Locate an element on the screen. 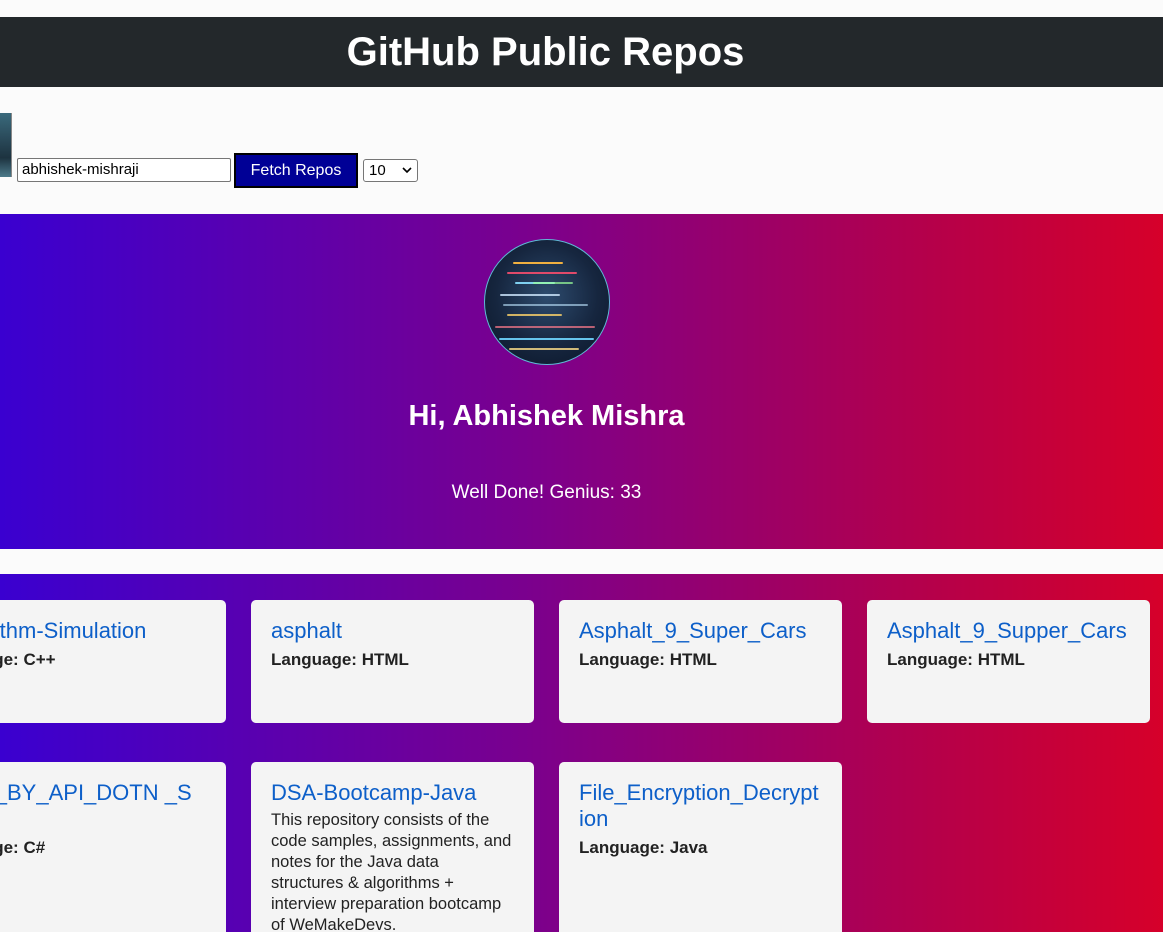  repo-language: guage: C++ is located at coordinates (103, 660).